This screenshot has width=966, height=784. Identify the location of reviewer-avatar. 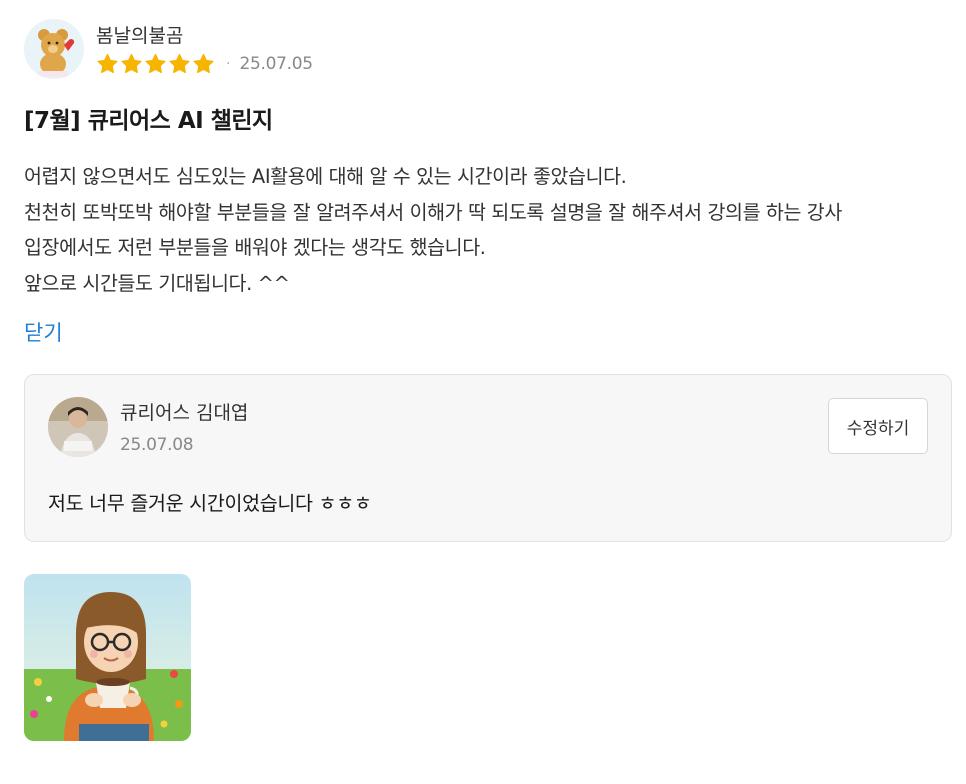
(54, 49).